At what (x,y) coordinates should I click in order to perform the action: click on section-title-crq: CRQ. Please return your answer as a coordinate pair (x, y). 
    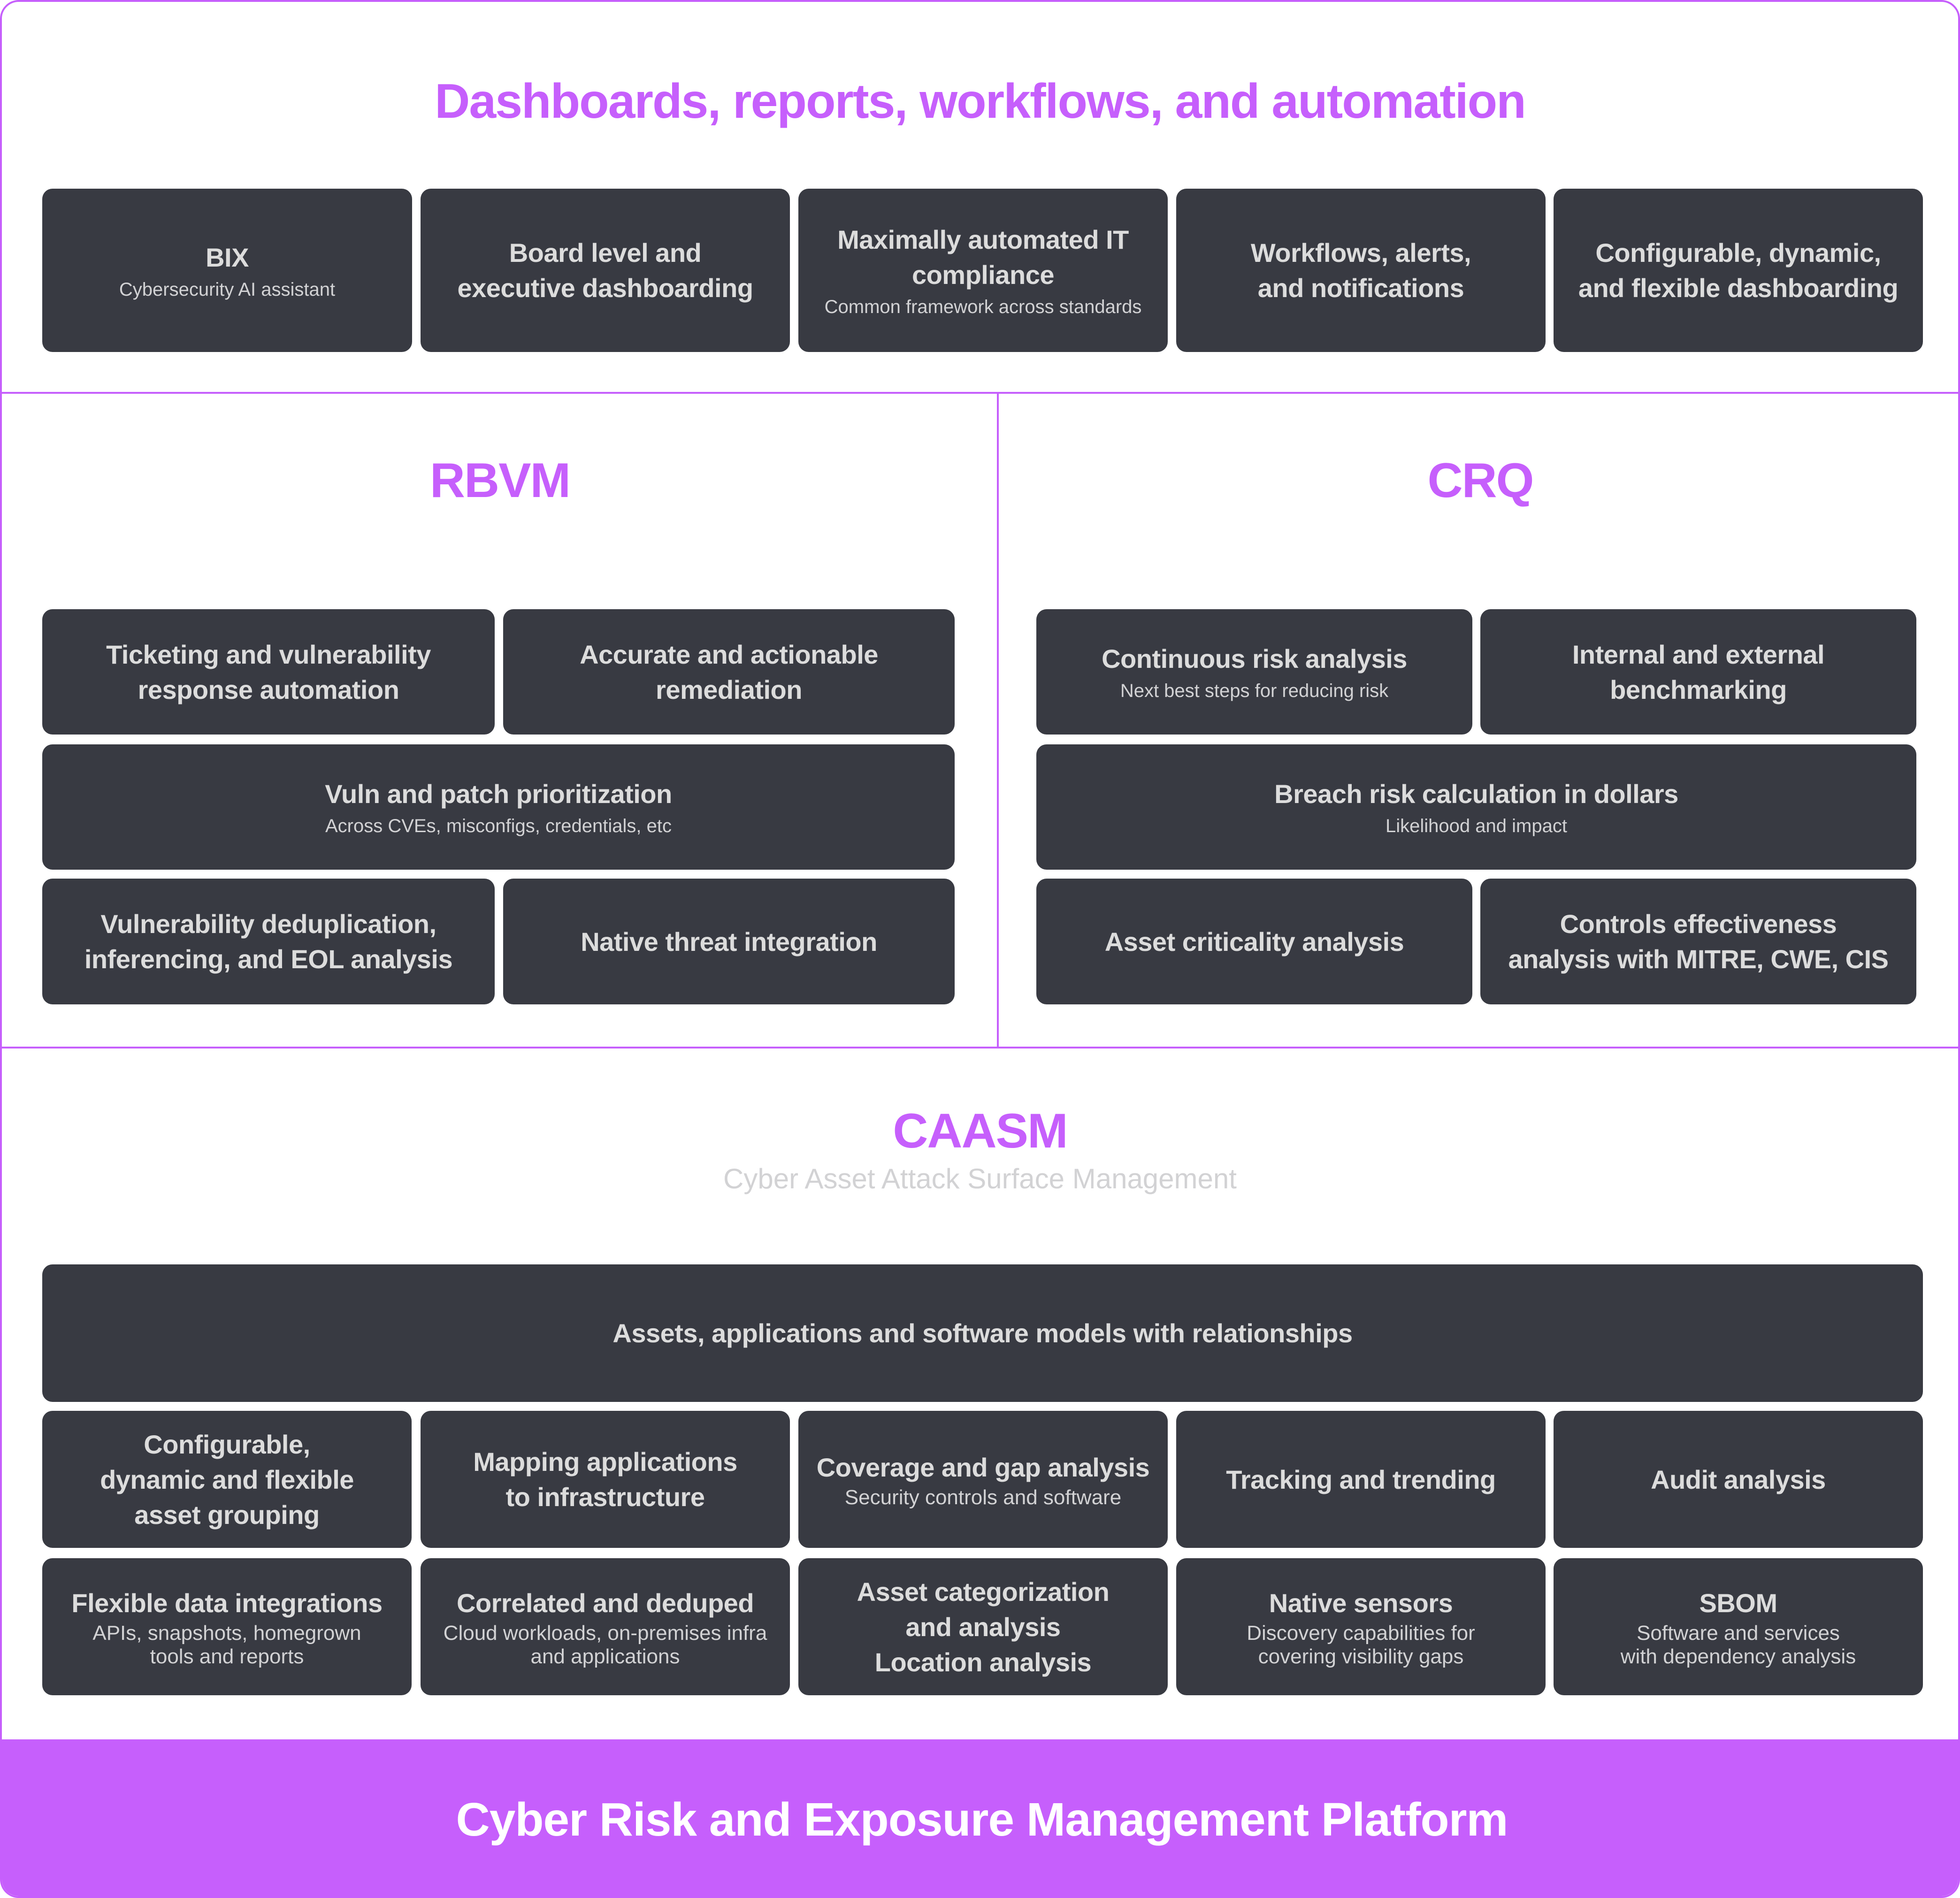
    Looking at the image, I should click on (1480, 480).